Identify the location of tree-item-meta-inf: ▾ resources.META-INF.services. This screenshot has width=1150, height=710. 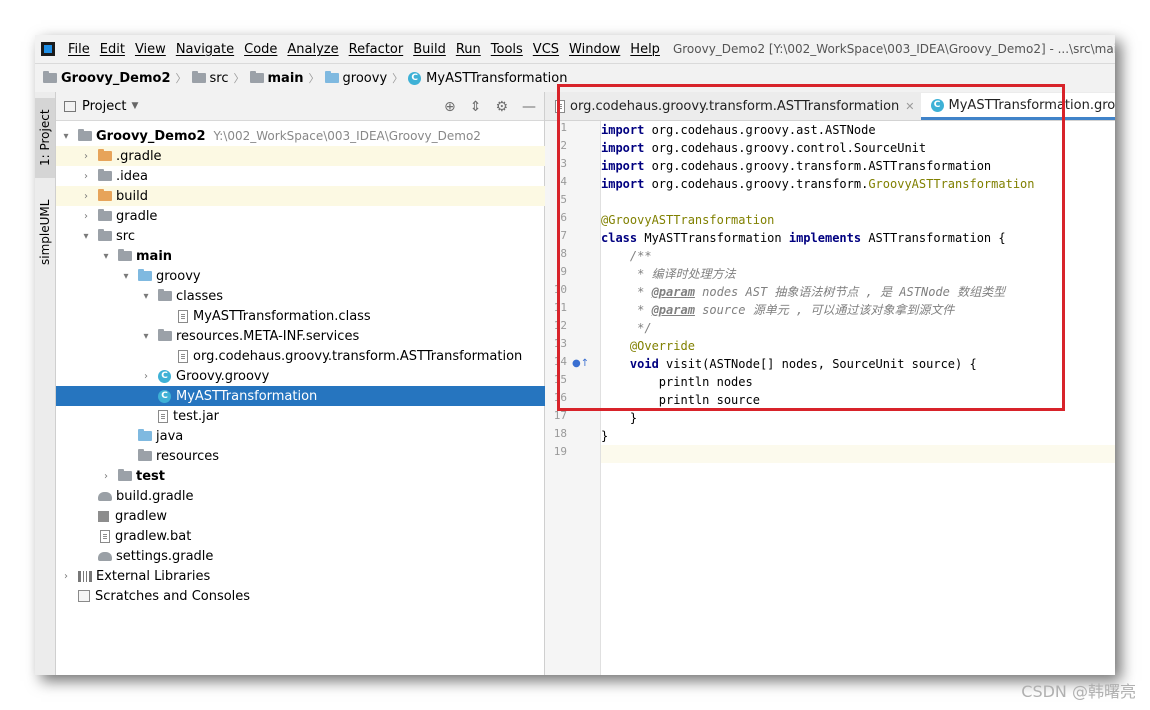
(342, 336).